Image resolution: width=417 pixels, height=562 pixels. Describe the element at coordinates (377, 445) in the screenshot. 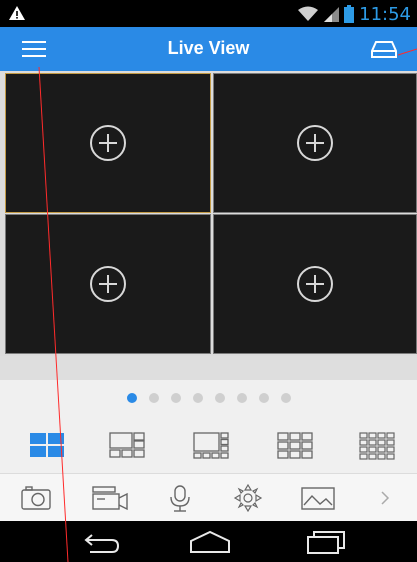

I see `layout-16-icon` at that location.